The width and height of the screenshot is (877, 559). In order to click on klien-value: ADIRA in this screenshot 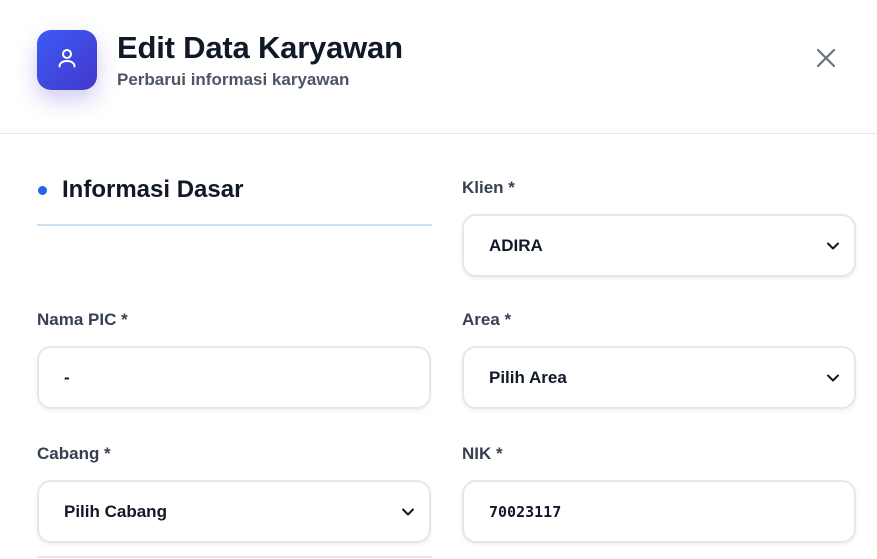, I will do `click(516, 245)`.